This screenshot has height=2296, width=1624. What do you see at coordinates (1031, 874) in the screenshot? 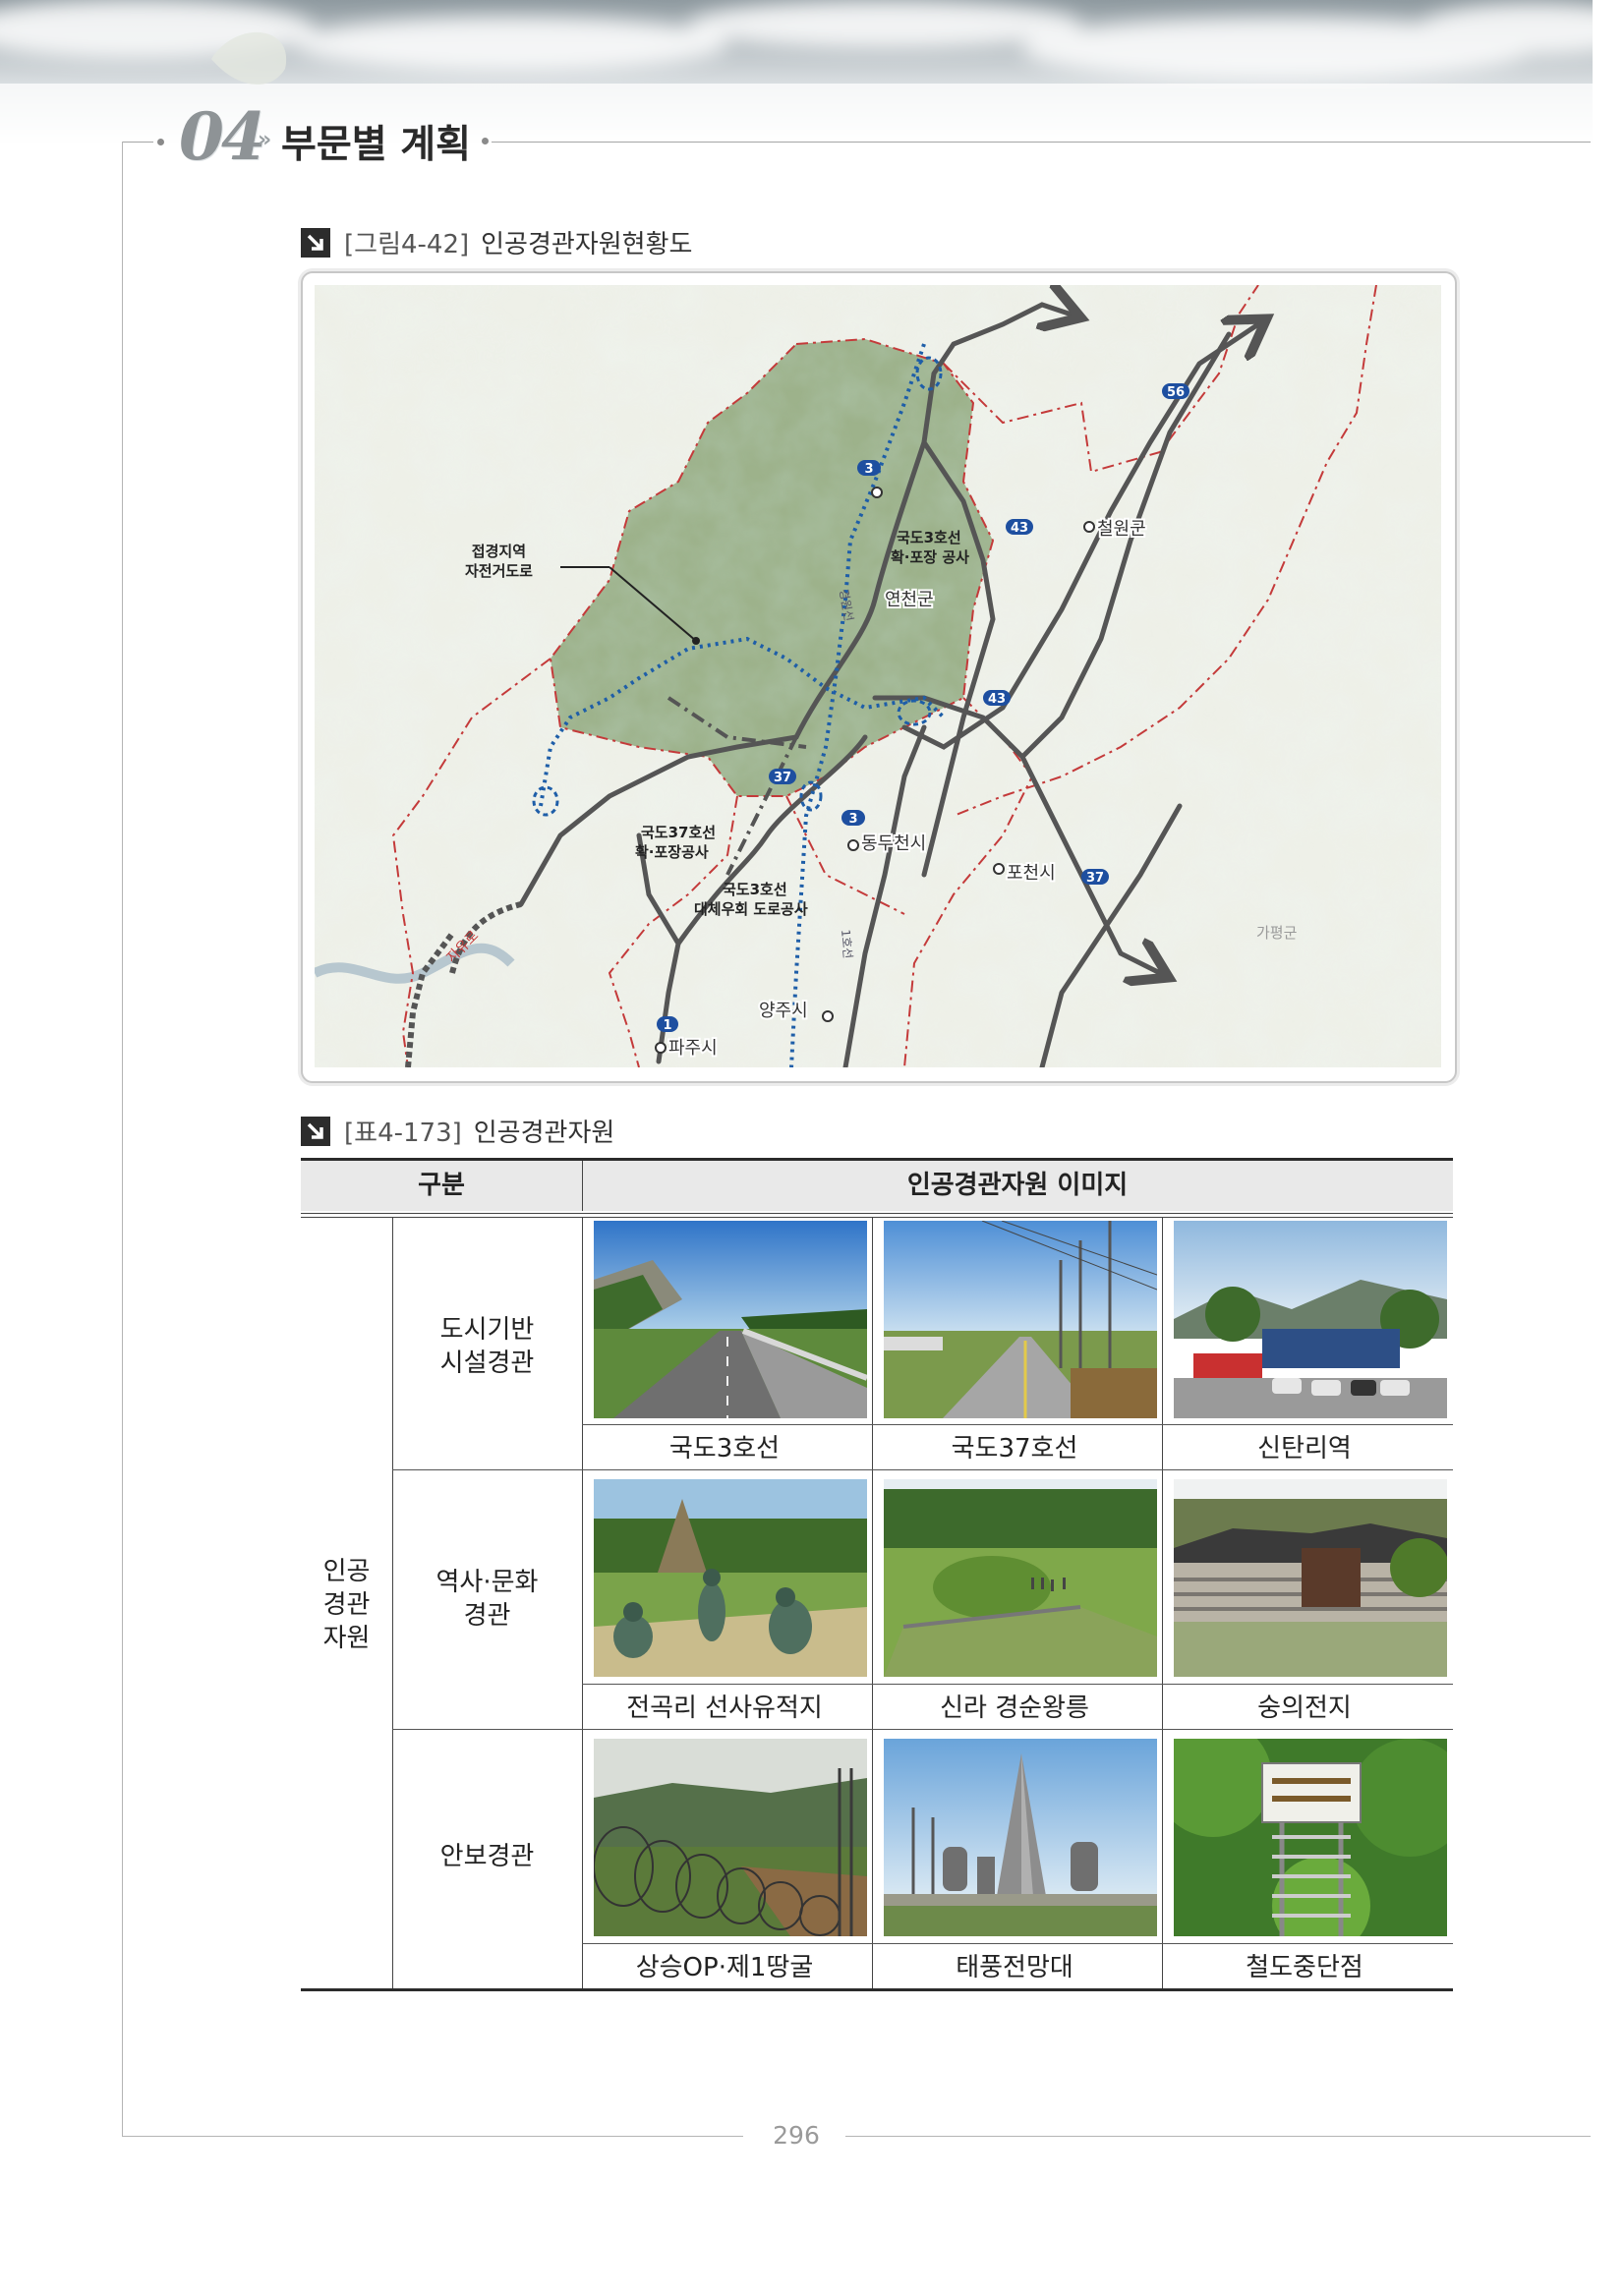
I see `map-label-pocheon: 포천시` at bounding box center [1031, 874].